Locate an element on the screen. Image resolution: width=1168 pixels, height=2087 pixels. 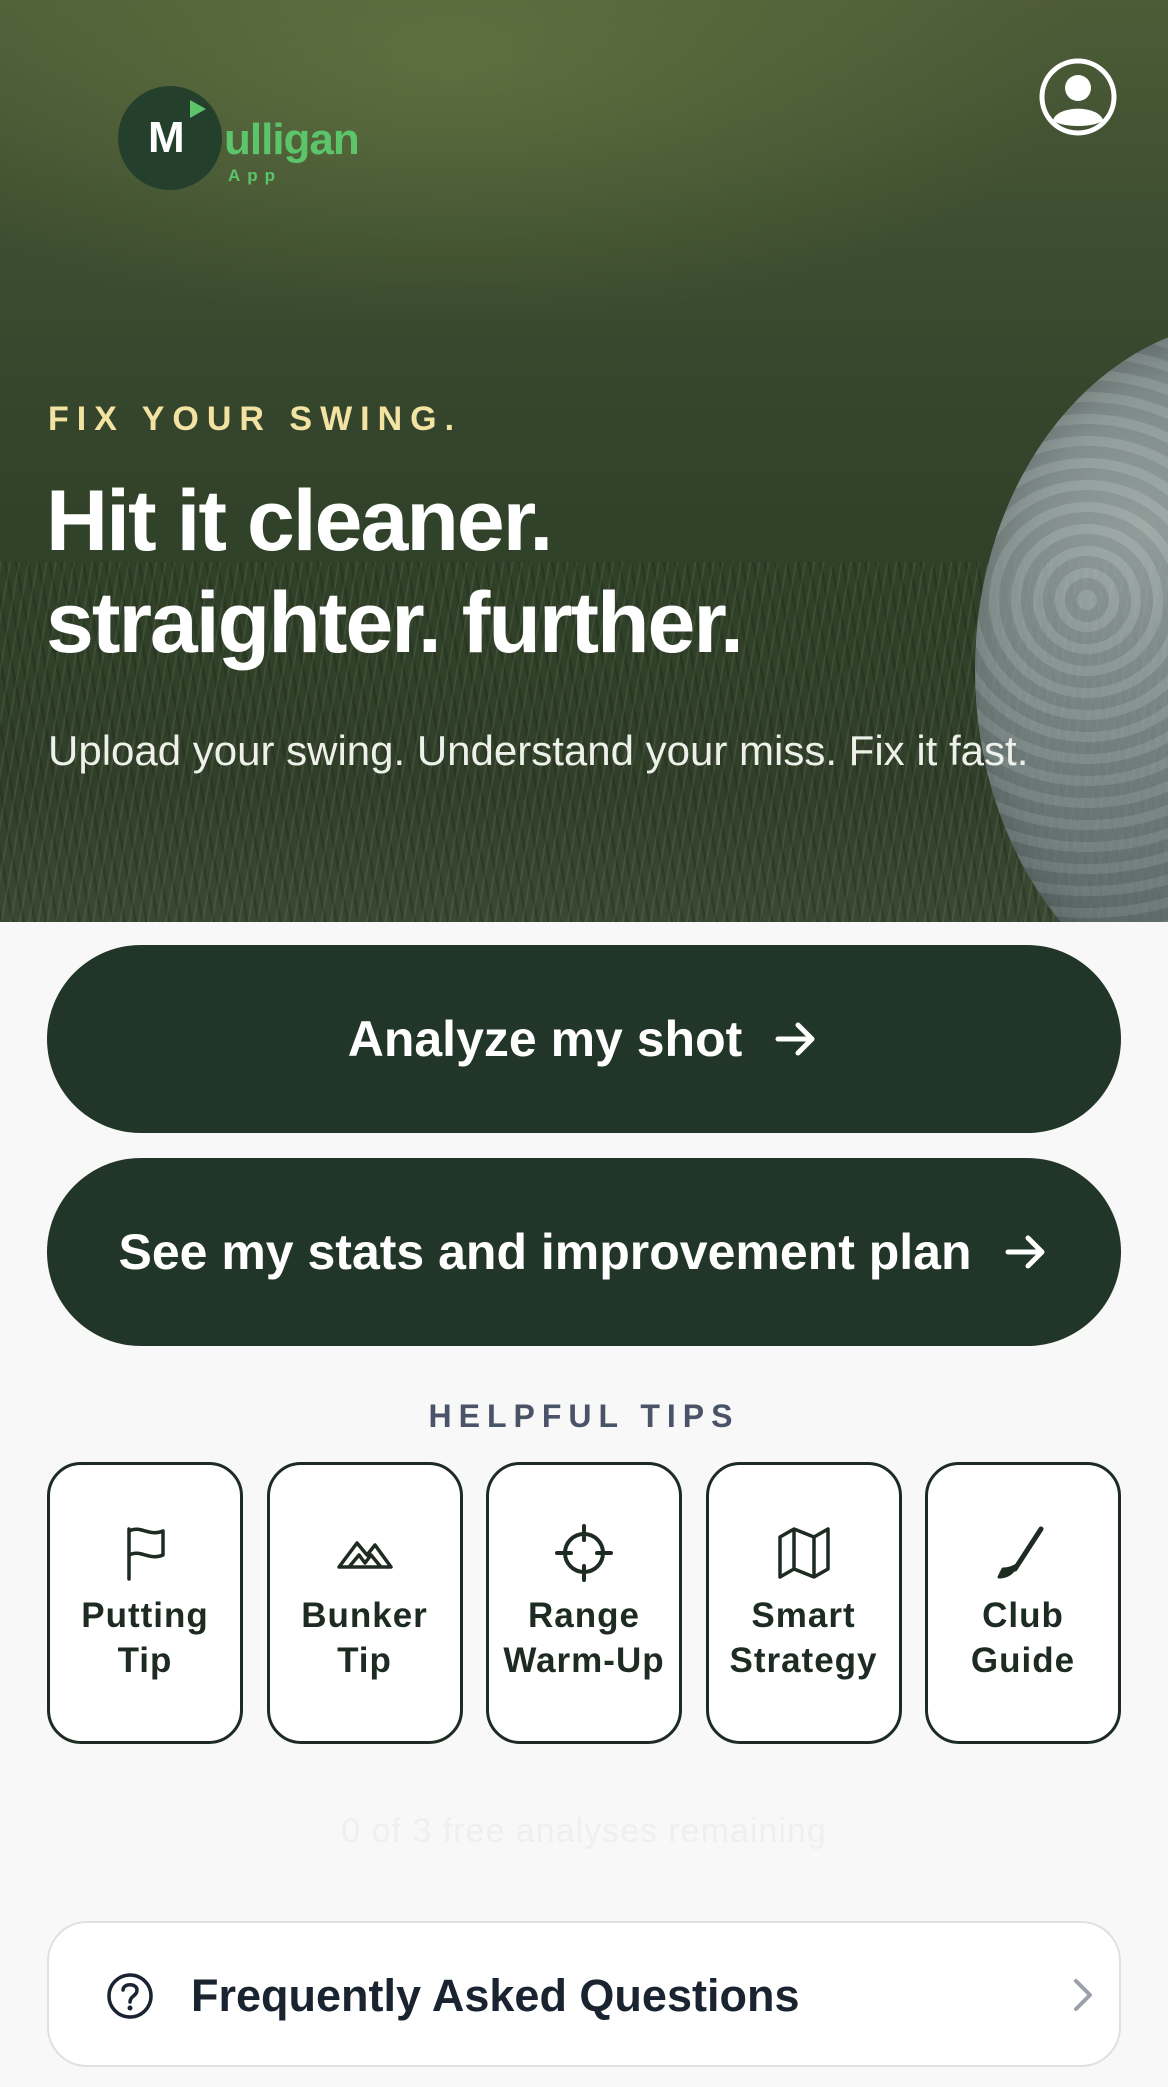
logo-letter: M is located at coordinates (166, 137).